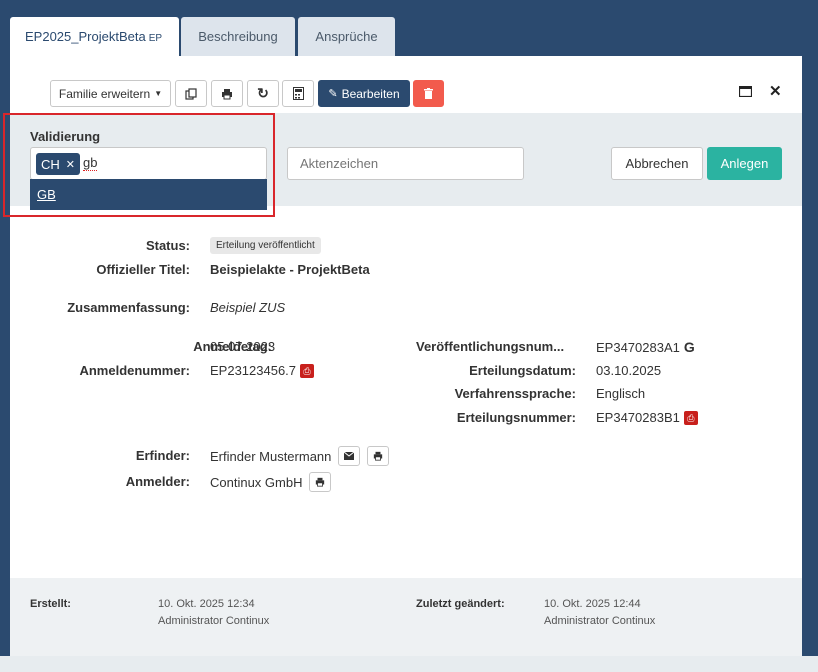 The height and width of the screenshot is (672, 818). What do you see at coordinates (638, 417) in the screenshot?
I see `grant-number-value: EP3470283B1` at bounding box center [638, 417].